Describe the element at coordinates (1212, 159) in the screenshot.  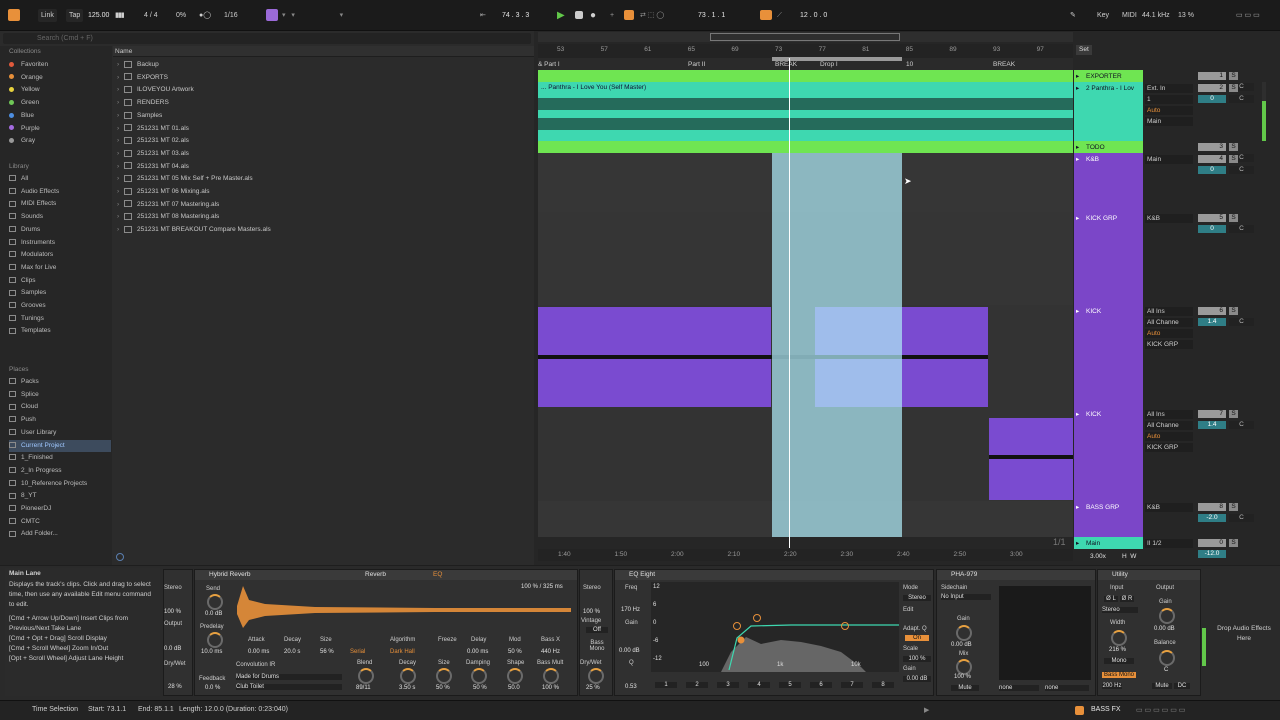
I see `track-activator: 4` at that location.